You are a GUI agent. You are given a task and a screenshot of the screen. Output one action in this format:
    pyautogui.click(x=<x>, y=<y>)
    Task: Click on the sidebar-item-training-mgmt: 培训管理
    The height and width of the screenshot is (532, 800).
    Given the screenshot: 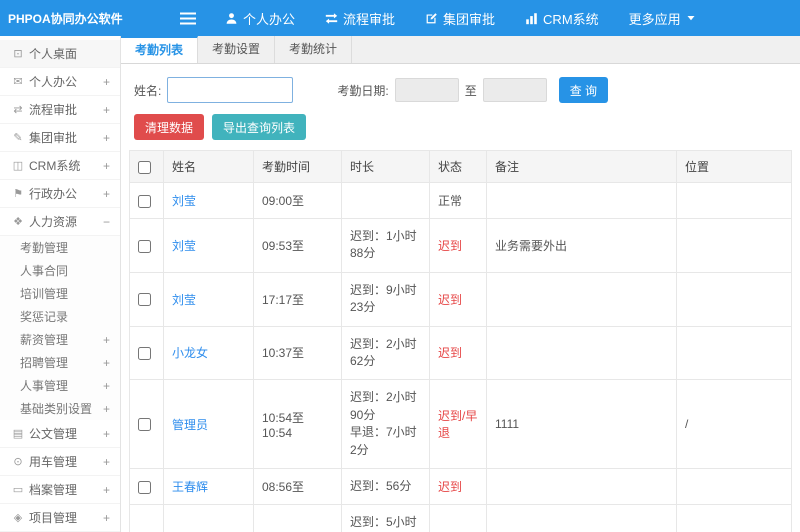 What is the action you would take?
    pyautogui.click(x=60, y=293)
    